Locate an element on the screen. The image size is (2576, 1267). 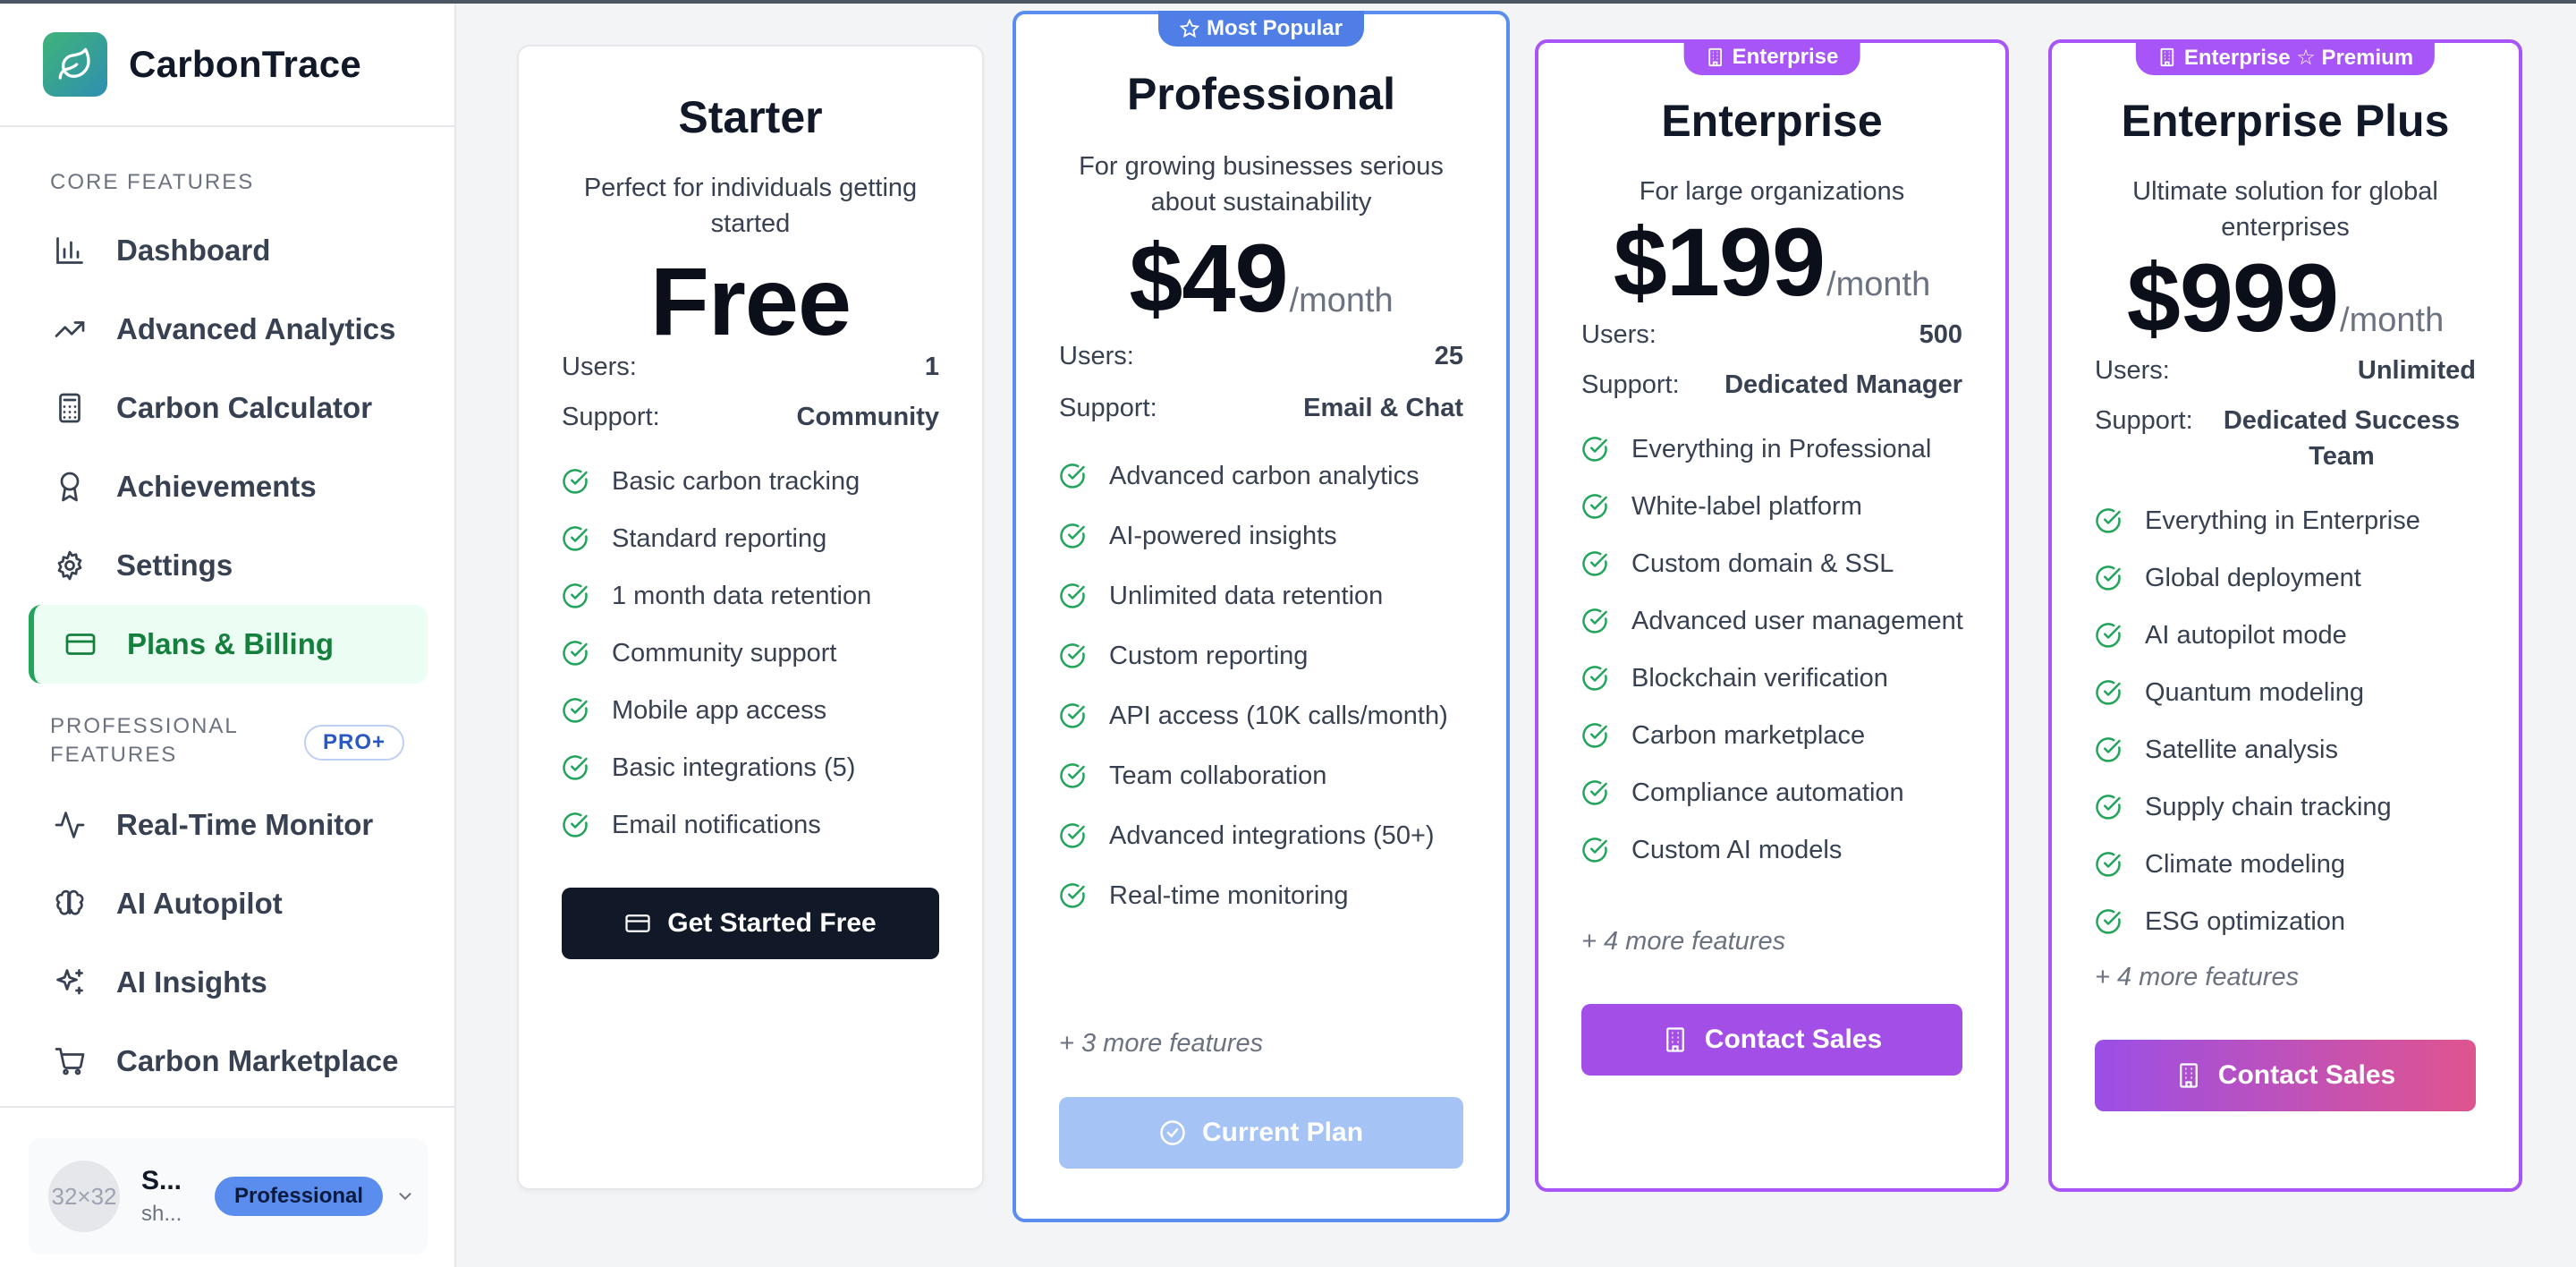
feature-label: Climate modeling is located at coordinates (2245, 864).